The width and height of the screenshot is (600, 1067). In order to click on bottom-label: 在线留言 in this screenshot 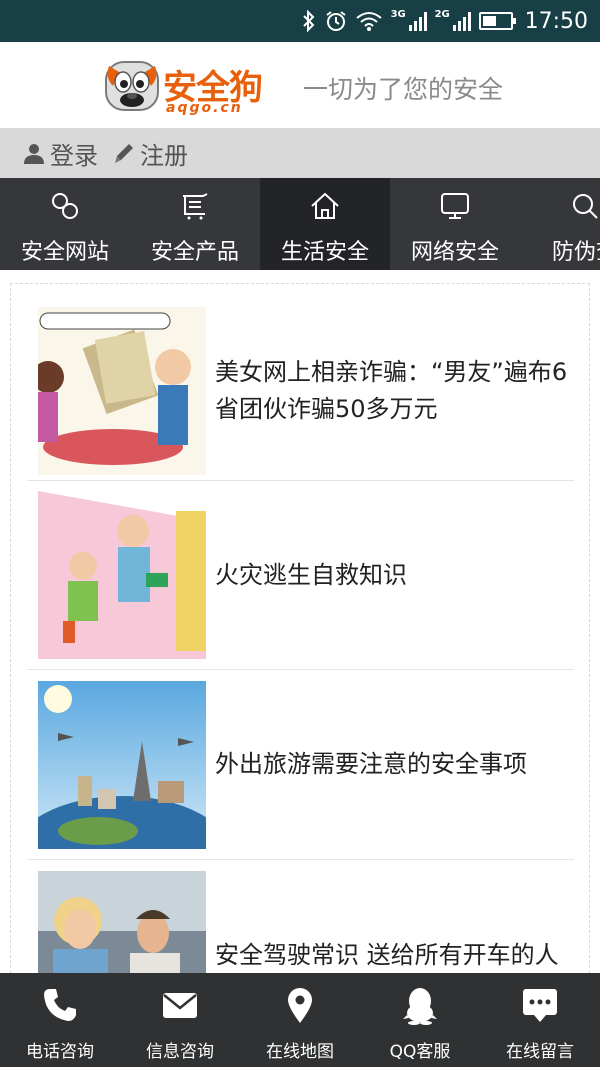, I will do `click(540, 1052)`.